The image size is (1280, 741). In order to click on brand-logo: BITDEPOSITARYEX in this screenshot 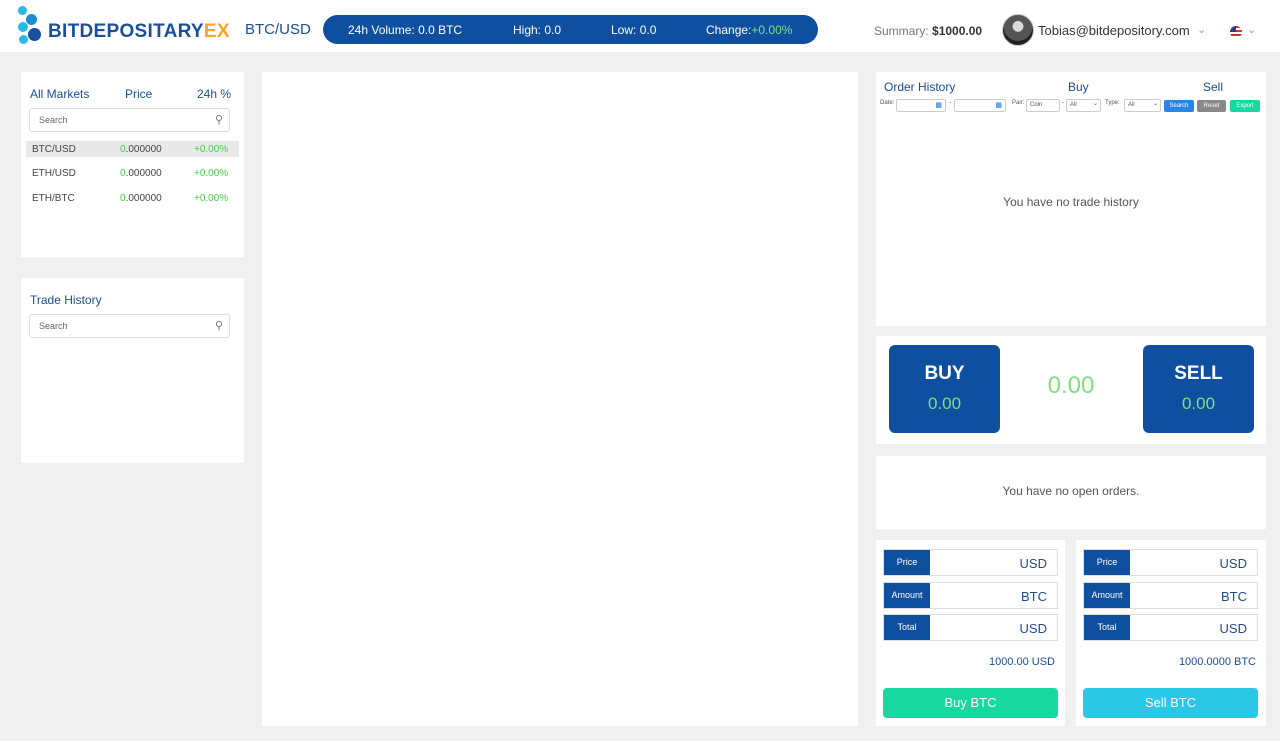, I will do `click(123, 26)`.